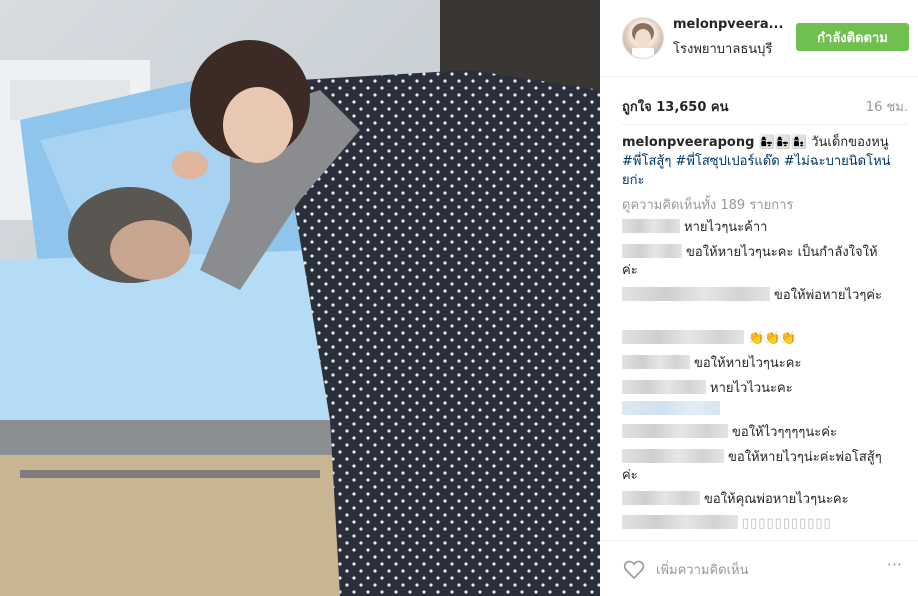 The height and width of the screenshot is (596, 918). What do you see at coordinates (675, 106) in the screenshot?
I see `like-count: ถูกใจ 13,650 คน` at bounding box center [675, 106].